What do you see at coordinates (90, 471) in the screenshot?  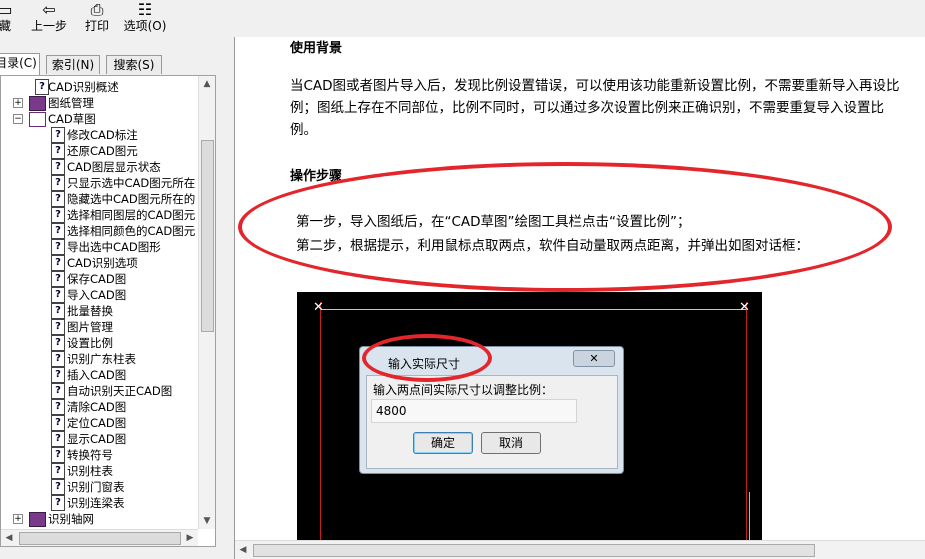 I see `tree-item-label: 识别柱表` at bounding box center [90, 471].